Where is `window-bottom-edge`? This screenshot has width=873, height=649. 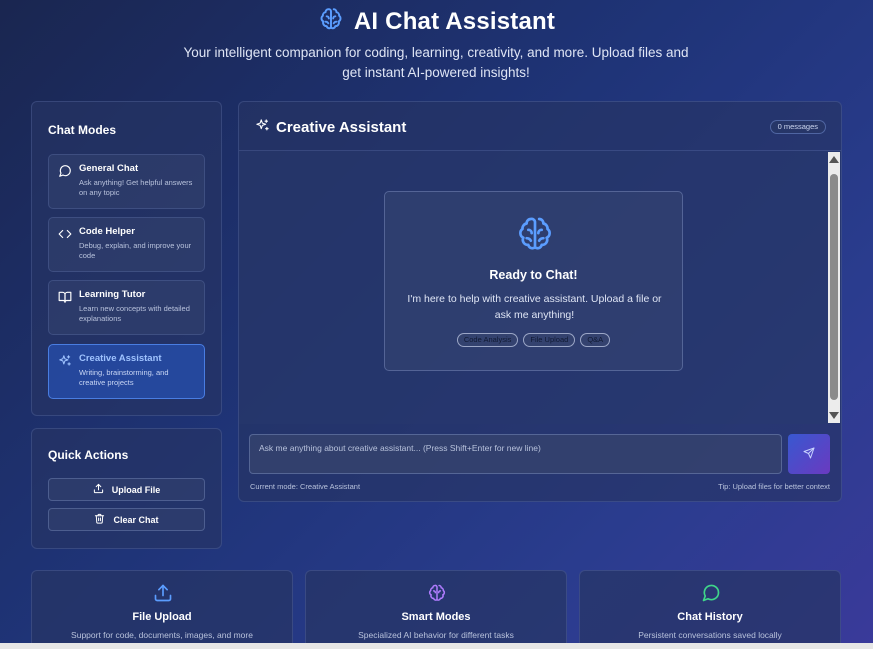
window-bottom-edge is located at coordinates (436, 646).